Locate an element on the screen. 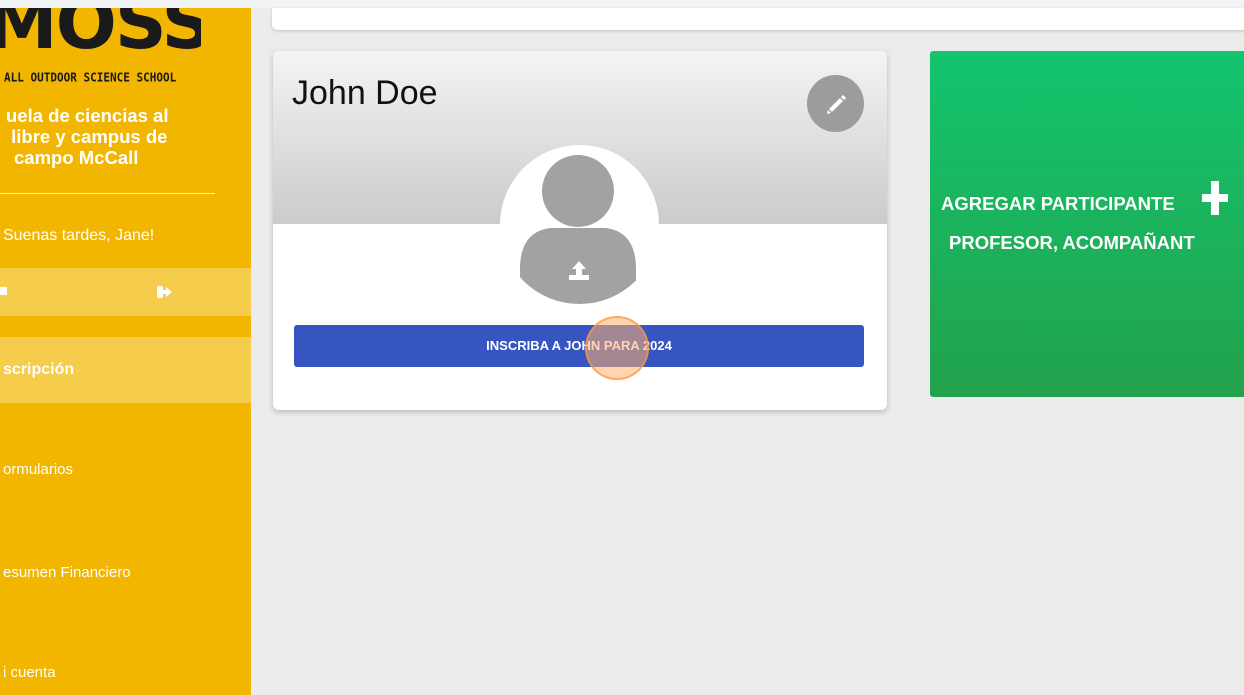  logo-text: MOSS is located at coordinates (100, 32).